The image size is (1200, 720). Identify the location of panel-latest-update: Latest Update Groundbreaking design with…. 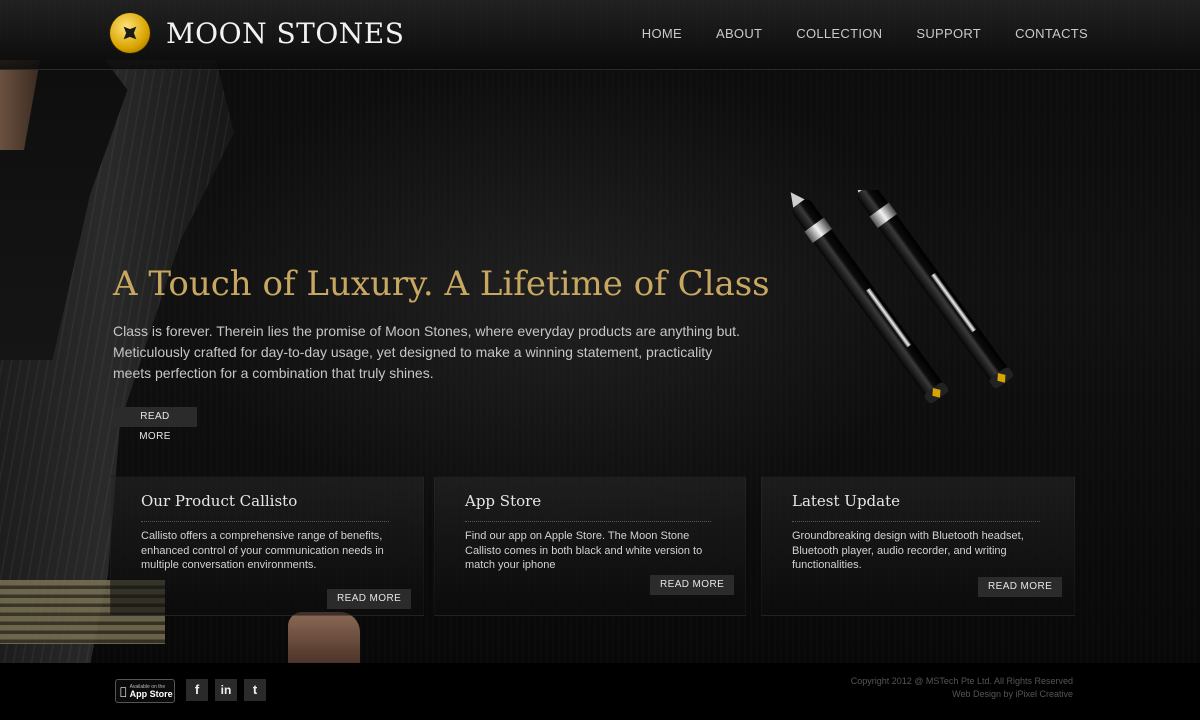
(918, 546).